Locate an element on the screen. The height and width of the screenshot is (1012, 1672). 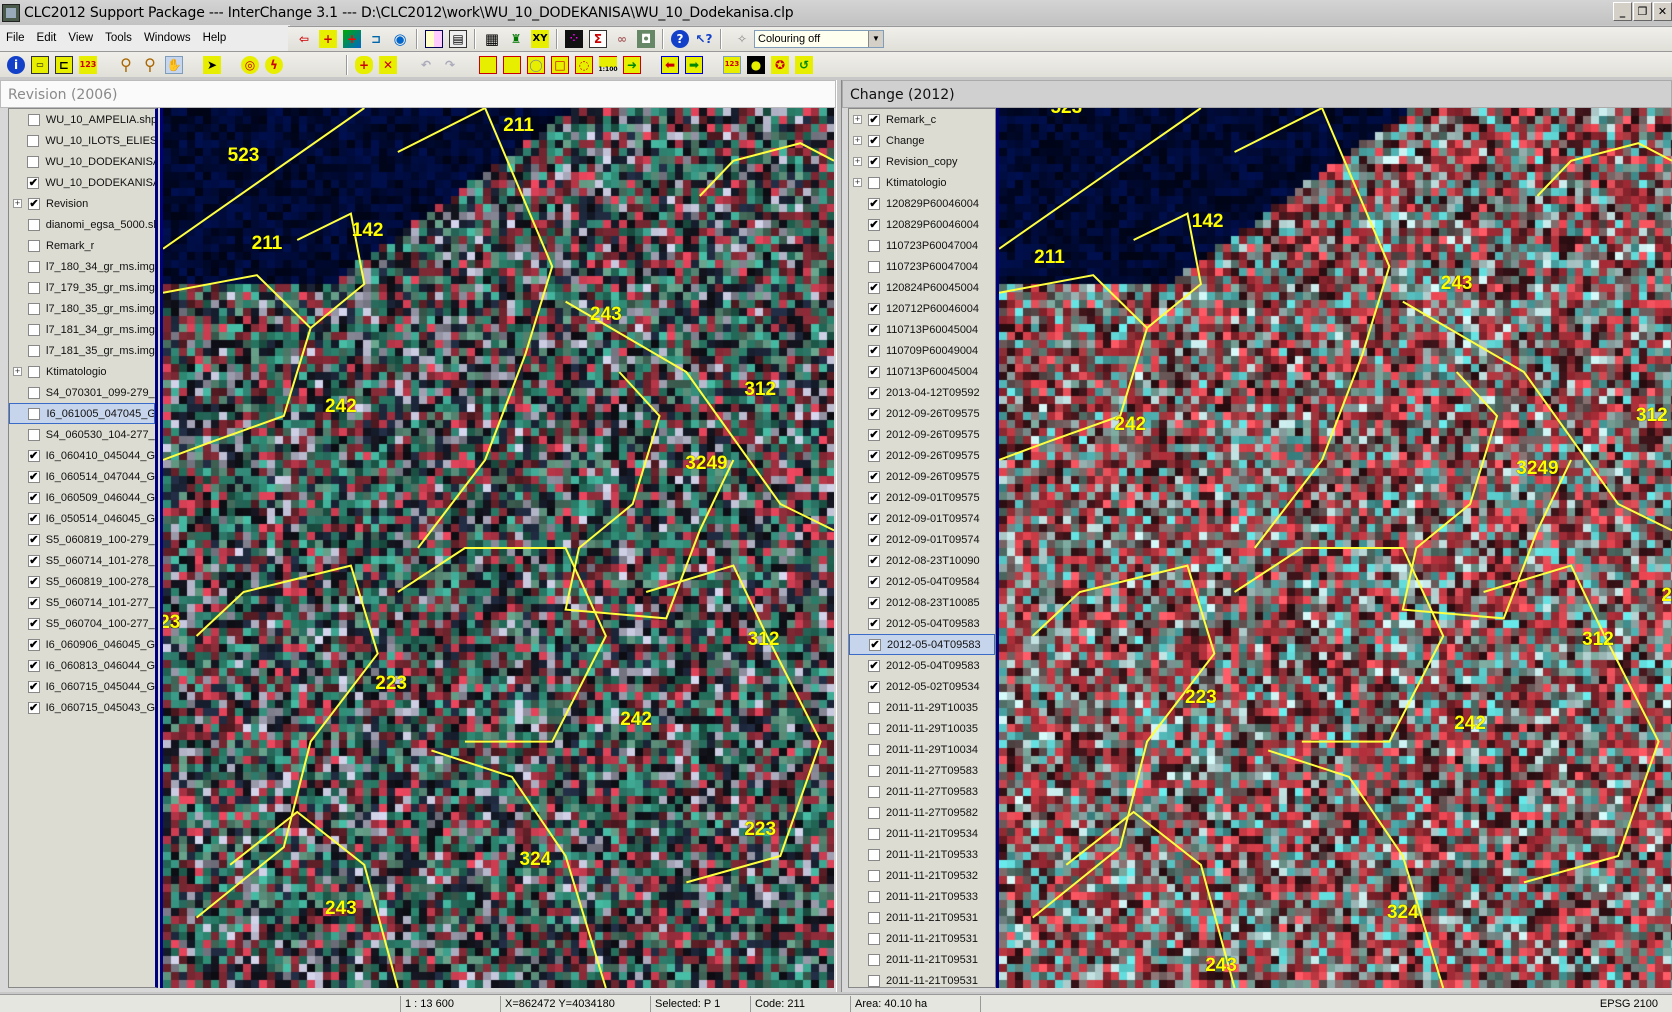
add-vector-icon: + is located at coordinates (328, 39).